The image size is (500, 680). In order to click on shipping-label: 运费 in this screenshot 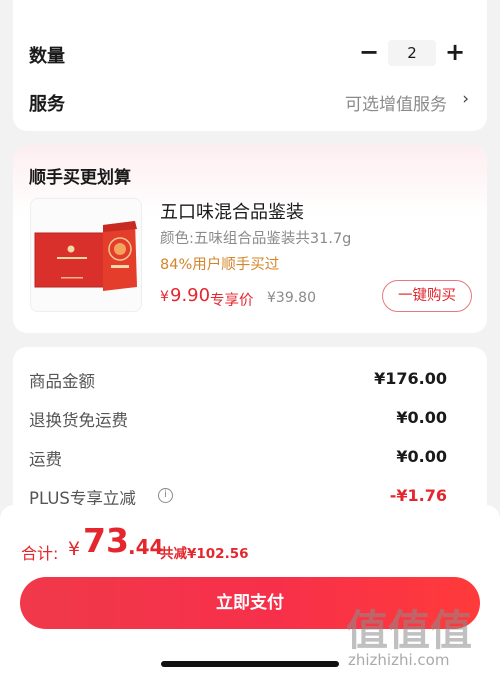, I will do `click(45, 459)`.